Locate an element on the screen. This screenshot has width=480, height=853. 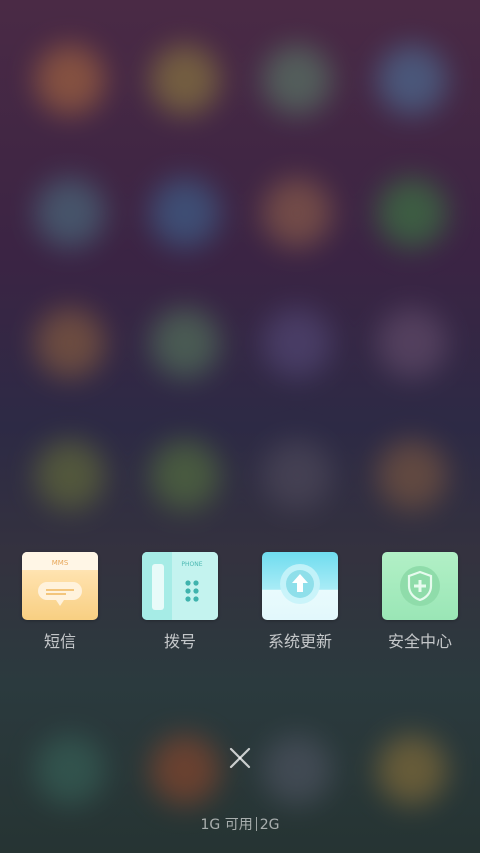
memory-separator is located at coordinates (256, 824).